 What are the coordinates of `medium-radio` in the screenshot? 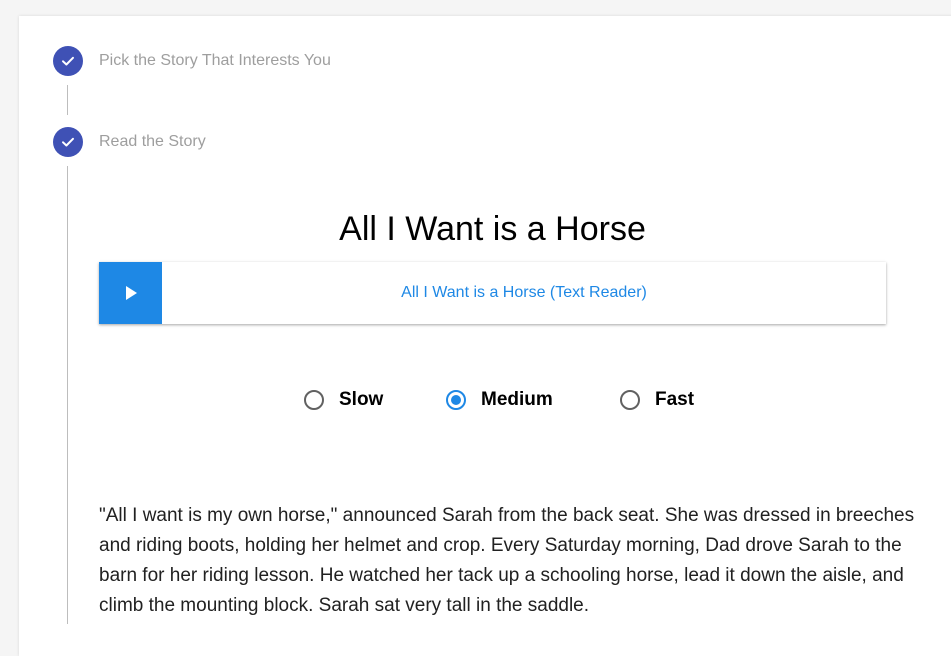 It's located at (456, 400).